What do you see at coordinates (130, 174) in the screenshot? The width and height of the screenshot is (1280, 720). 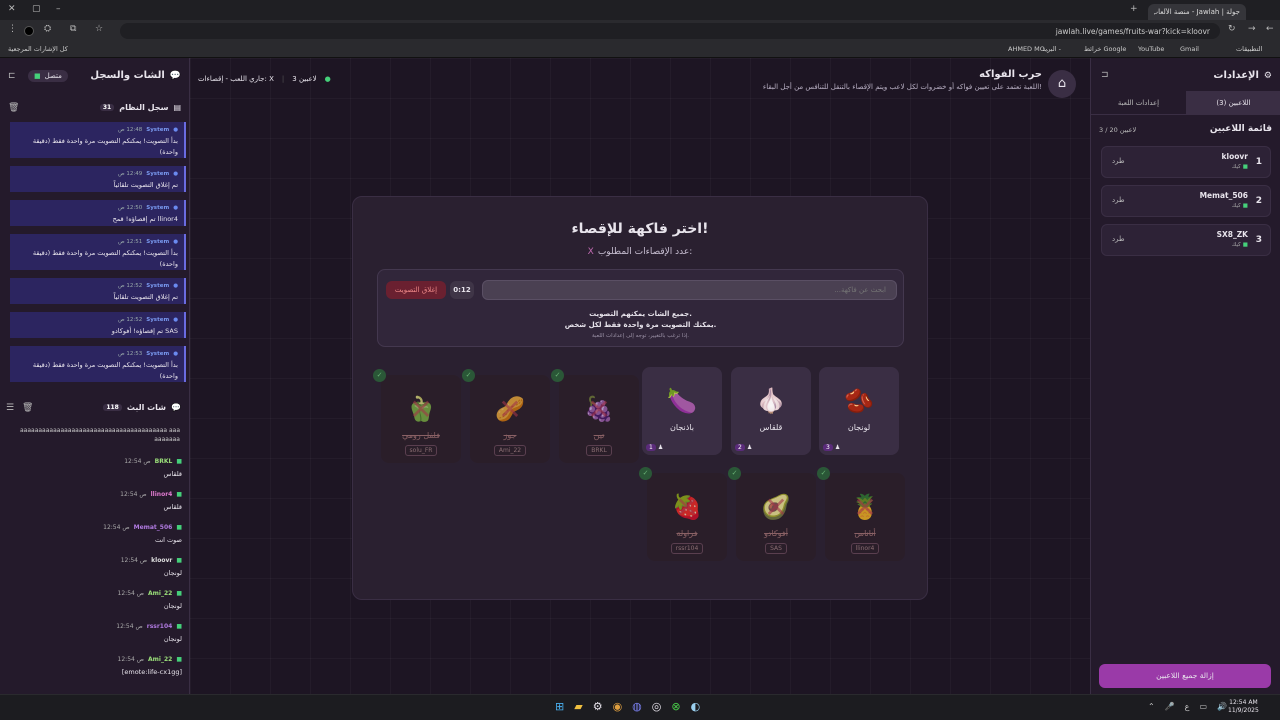 I see `syslog-time: 12:49 ص` at bounding box center [130, 174].